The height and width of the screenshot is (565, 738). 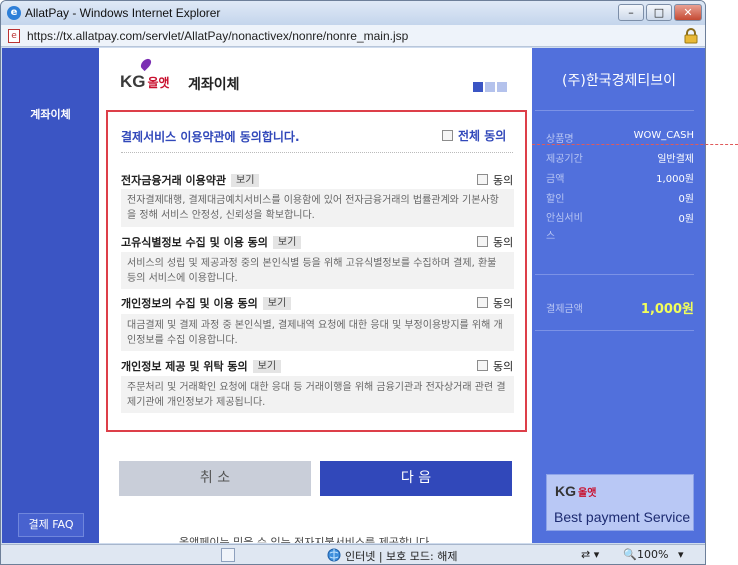 I want to click on total-row: 결제금액 1,000원, so click(x=620, y=308).